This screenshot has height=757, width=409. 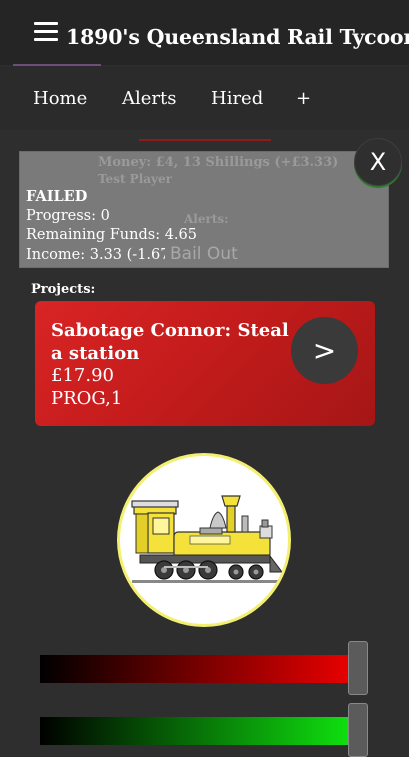 What do you see at coordinates (218, 162) in the screenshot?
I see `money-readout: Money: £4, 13 Shillings (+£3.33)` at bounding box center [218, 162].